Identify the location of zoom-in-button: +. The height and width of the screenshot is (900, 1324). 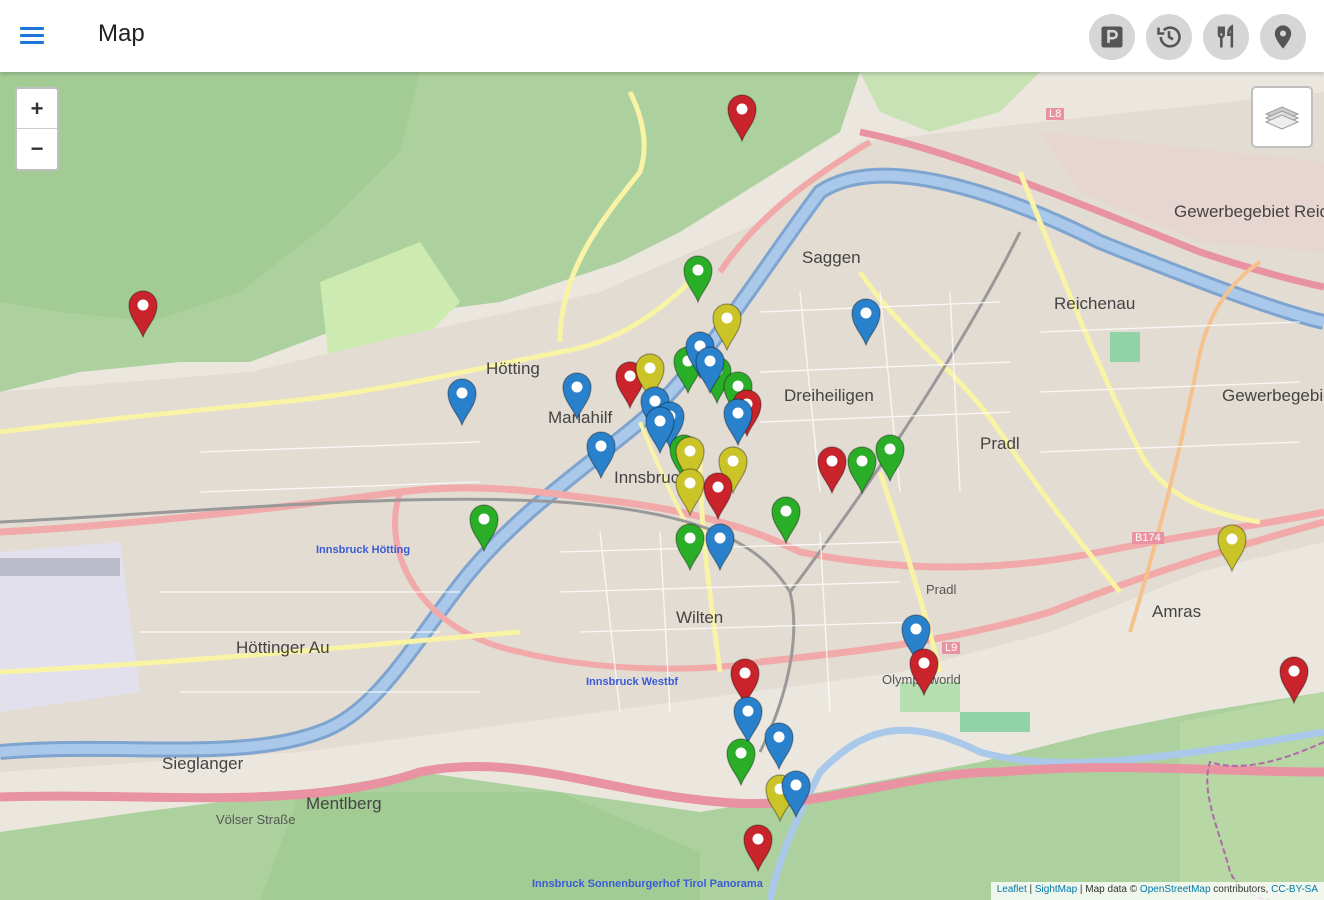
(37, 108).